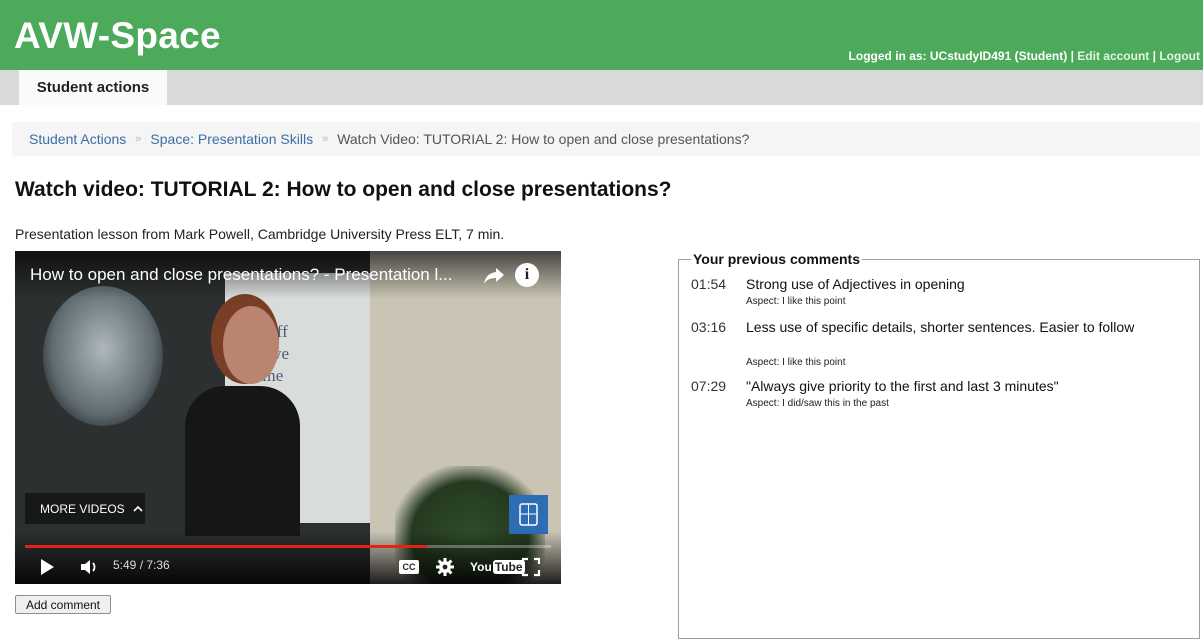 The image size is (1203, 639). Describe the element at coordinates (47, 567) in the screenshot. I see `play-icon` at that location.